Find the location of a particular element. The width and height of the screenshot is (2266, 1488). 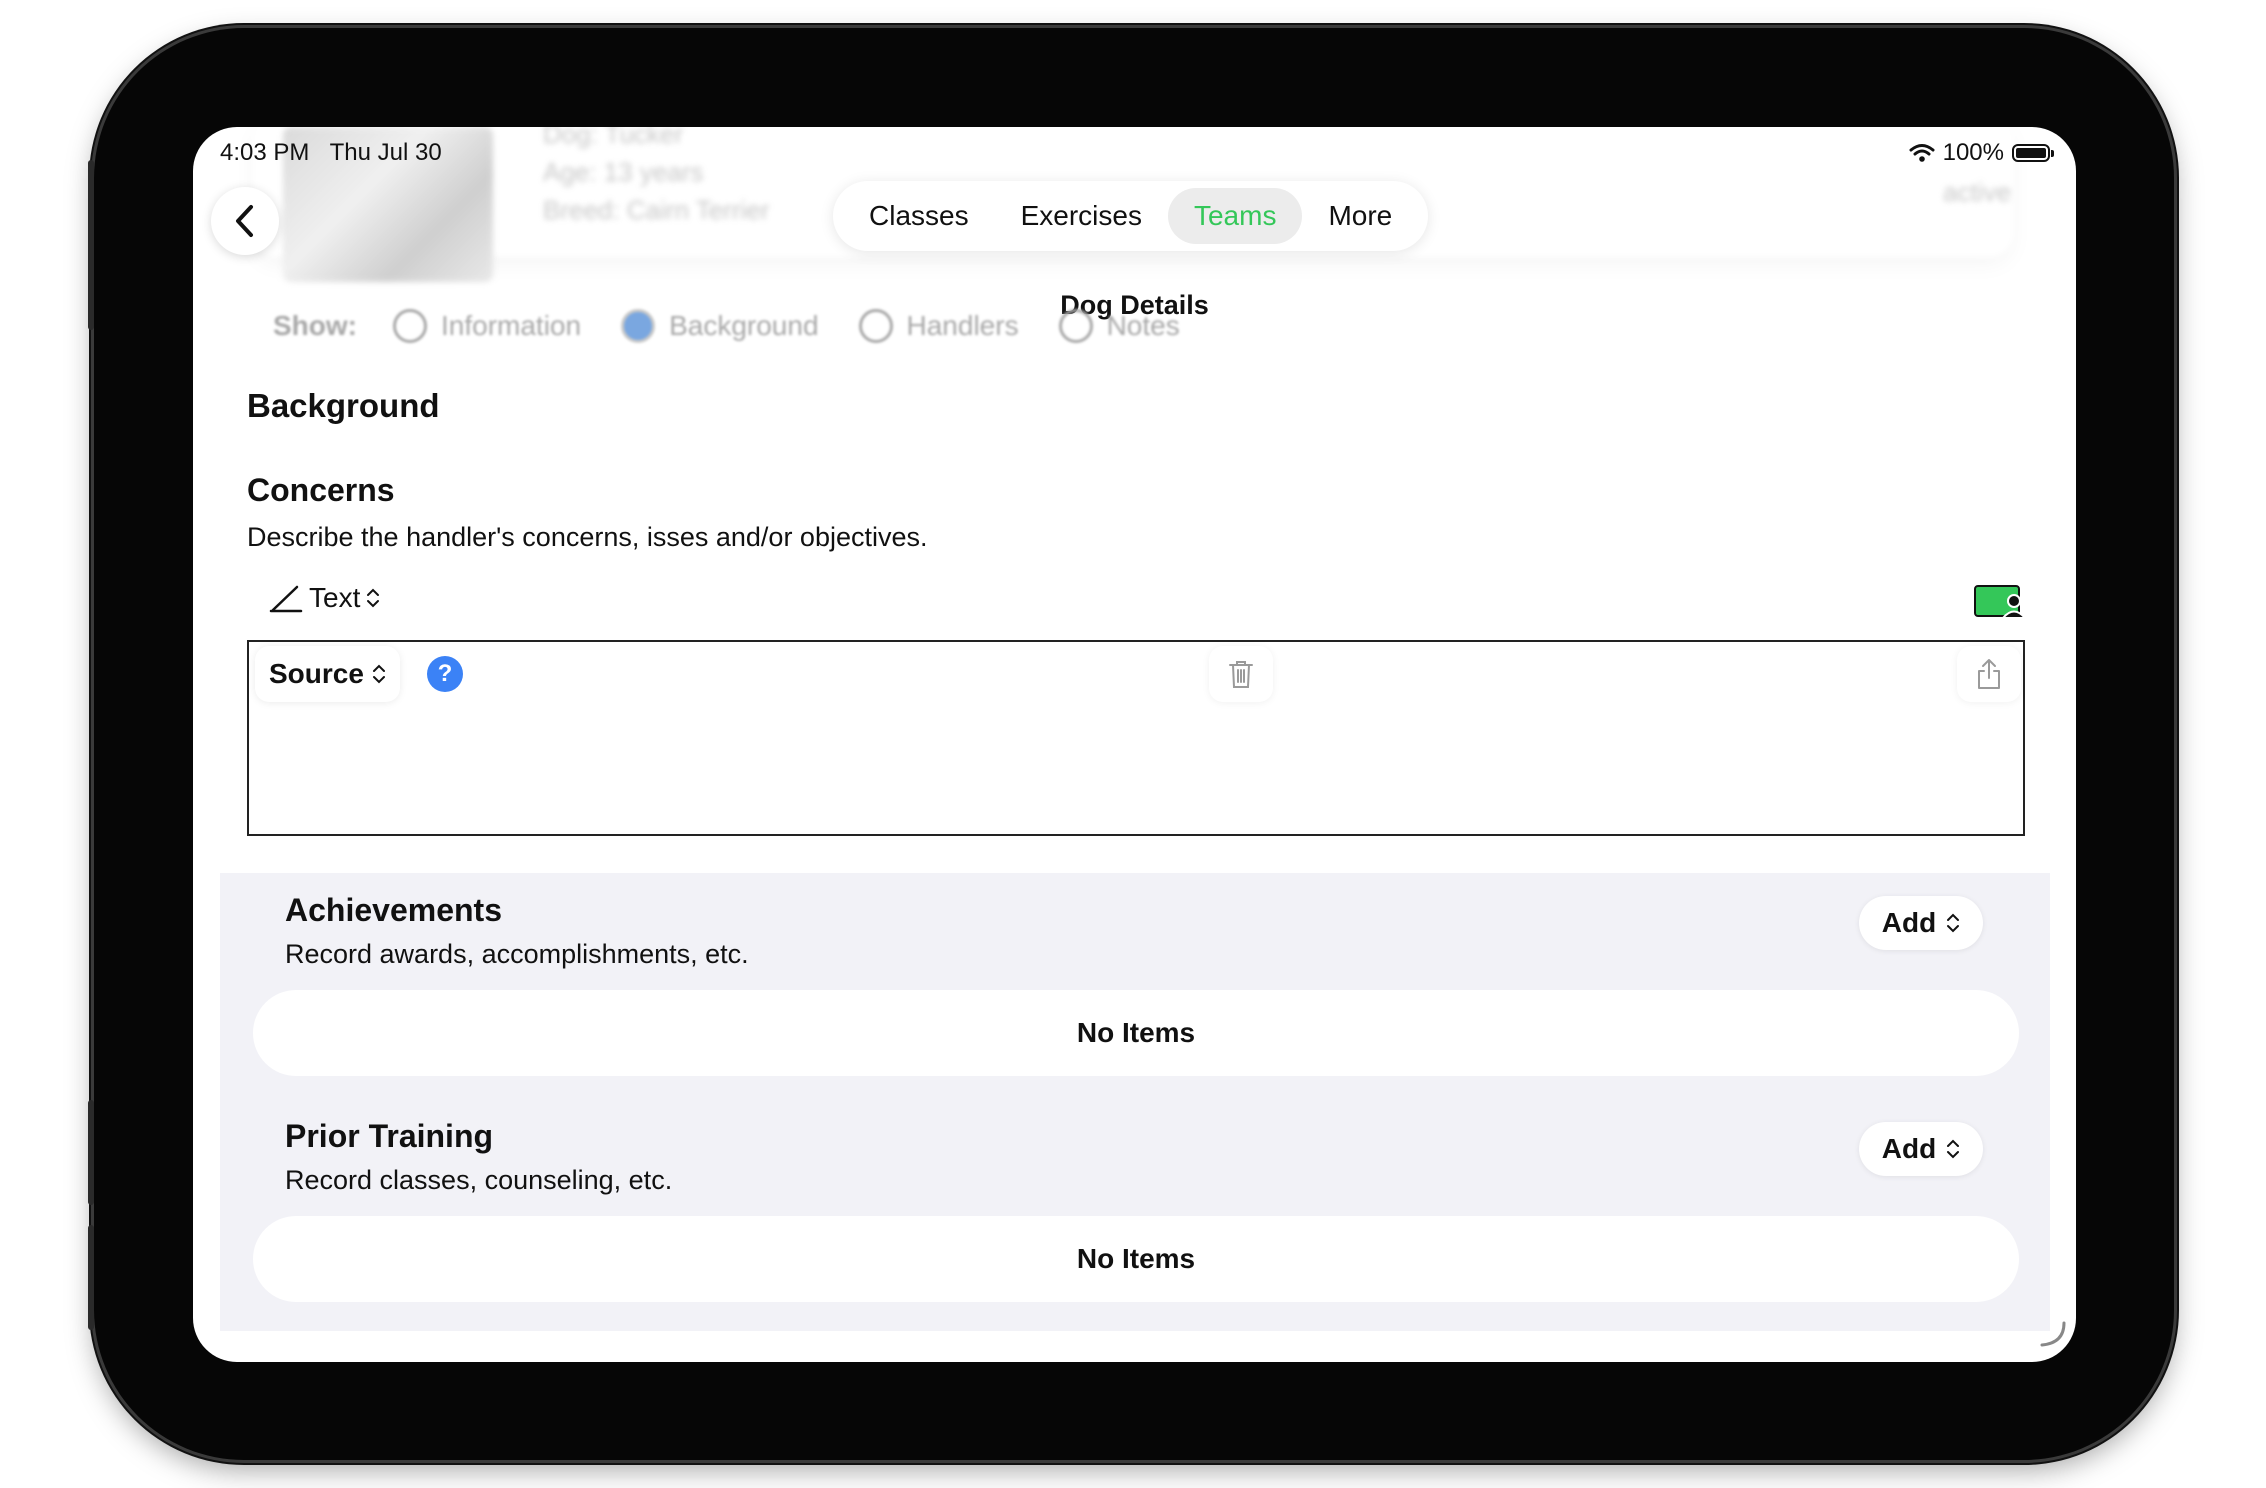

show-option-notes: Notes is located at coordinates (1119, 326).